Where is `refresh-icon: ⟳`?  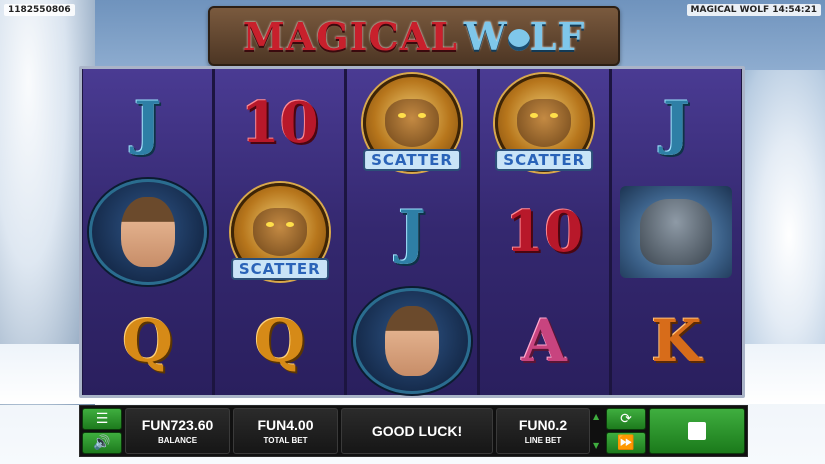 refresh-icon: ⟳ is located at coordinates (626, 419).